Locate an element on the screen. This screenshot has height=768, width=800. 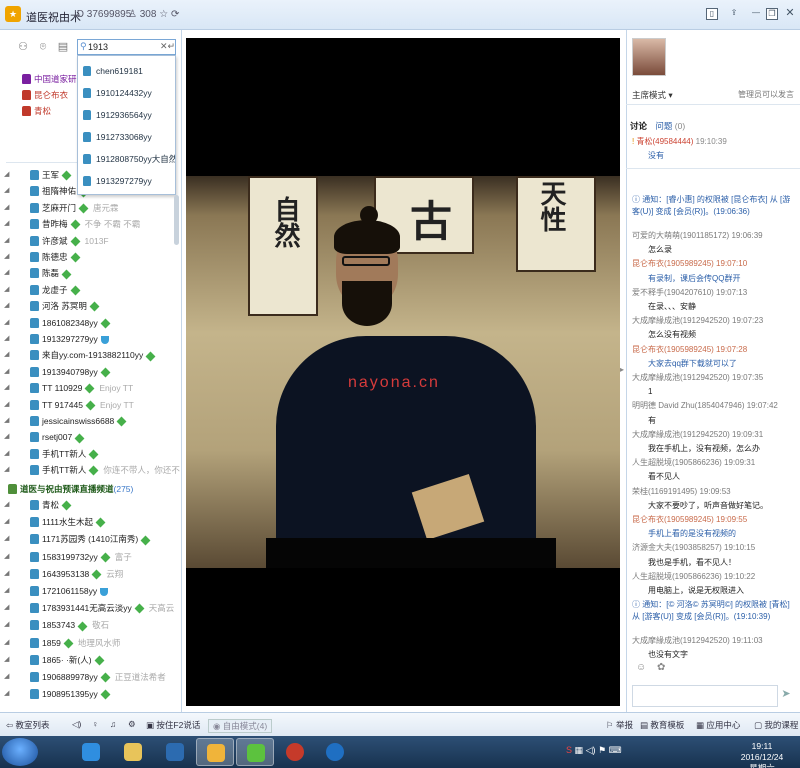
speaker-icon: ◁) is located at coordinates (76, 724).